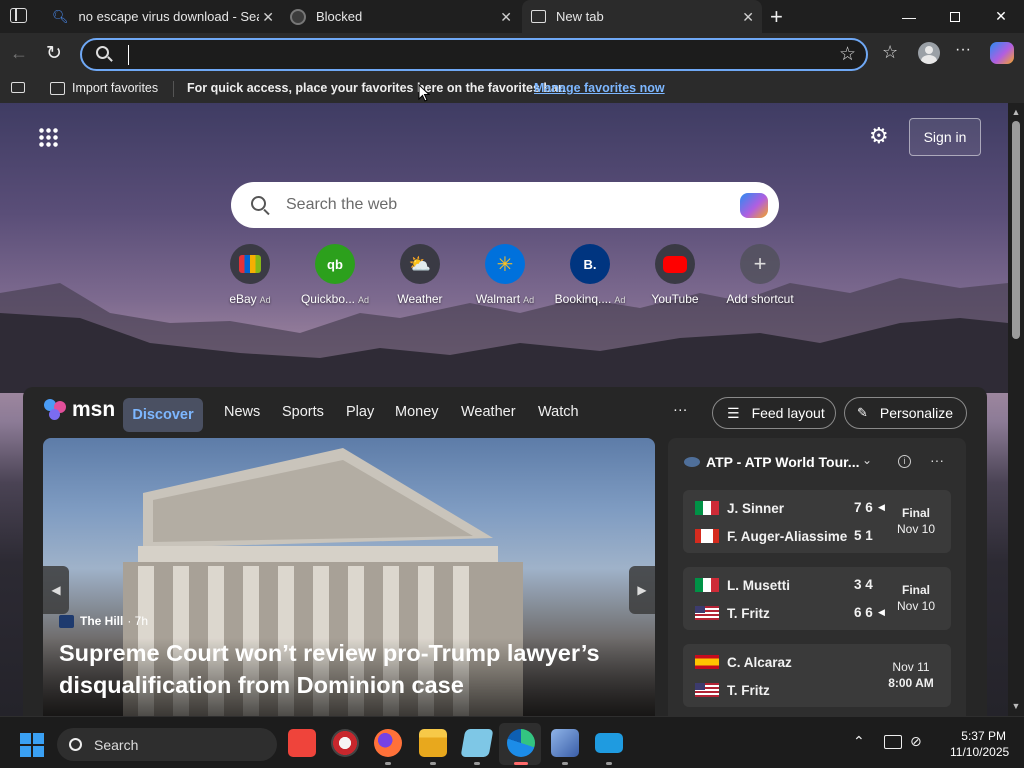  What do you see at coordinates (167, 744) in the screenshot?
I see `taskbar-search-box: Search` at bounding box center [167, 744].